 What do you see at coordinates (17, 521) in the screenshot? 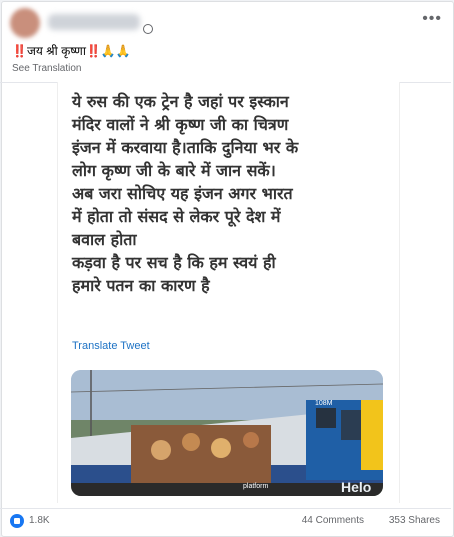
I see `like-icon` at bounding box center [17, 521].